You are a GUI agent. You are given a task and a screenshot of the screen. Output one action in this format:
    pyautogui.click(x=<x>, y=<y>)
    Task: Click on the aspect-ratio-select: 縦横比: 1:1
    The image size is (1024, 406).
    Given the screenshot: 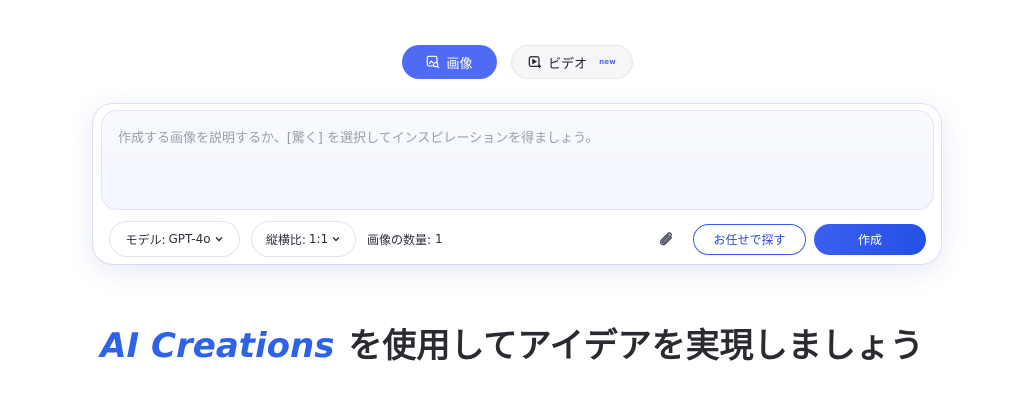 What is the action you would take?
    pyautogui.click(x=303, y=239)
    